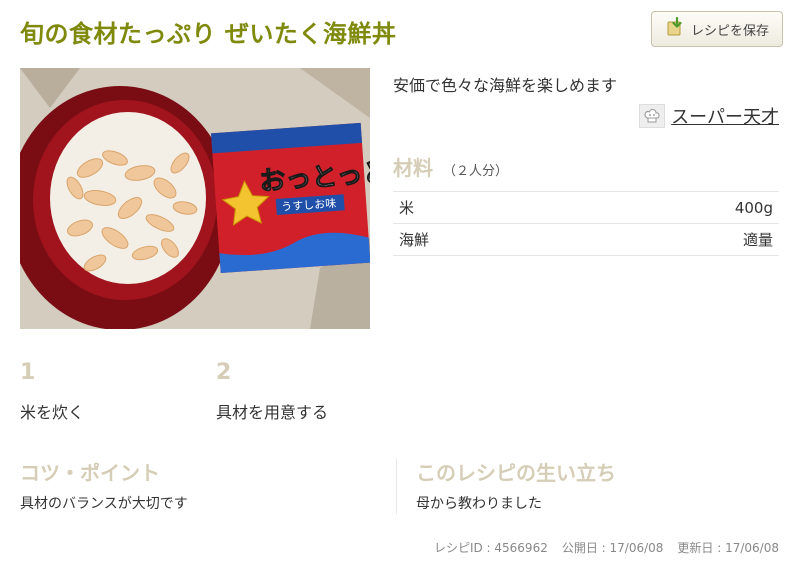 The image size is (799, 580). Describe the element at coordinates (490, 548) in the screenshot. I see `recipe-id: レシピID : 4566962` at that location.